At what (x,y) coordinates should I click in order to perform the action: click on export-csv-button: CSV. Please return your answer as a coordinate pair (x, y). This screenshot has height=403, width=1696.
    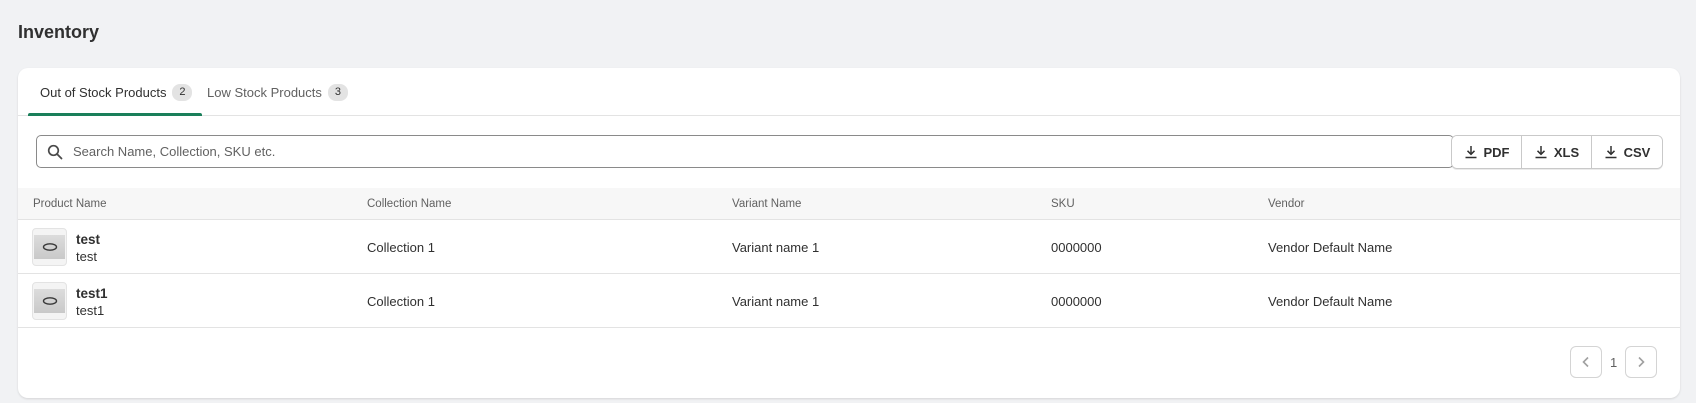
    Looking at the image, I should click on (1627, 152).